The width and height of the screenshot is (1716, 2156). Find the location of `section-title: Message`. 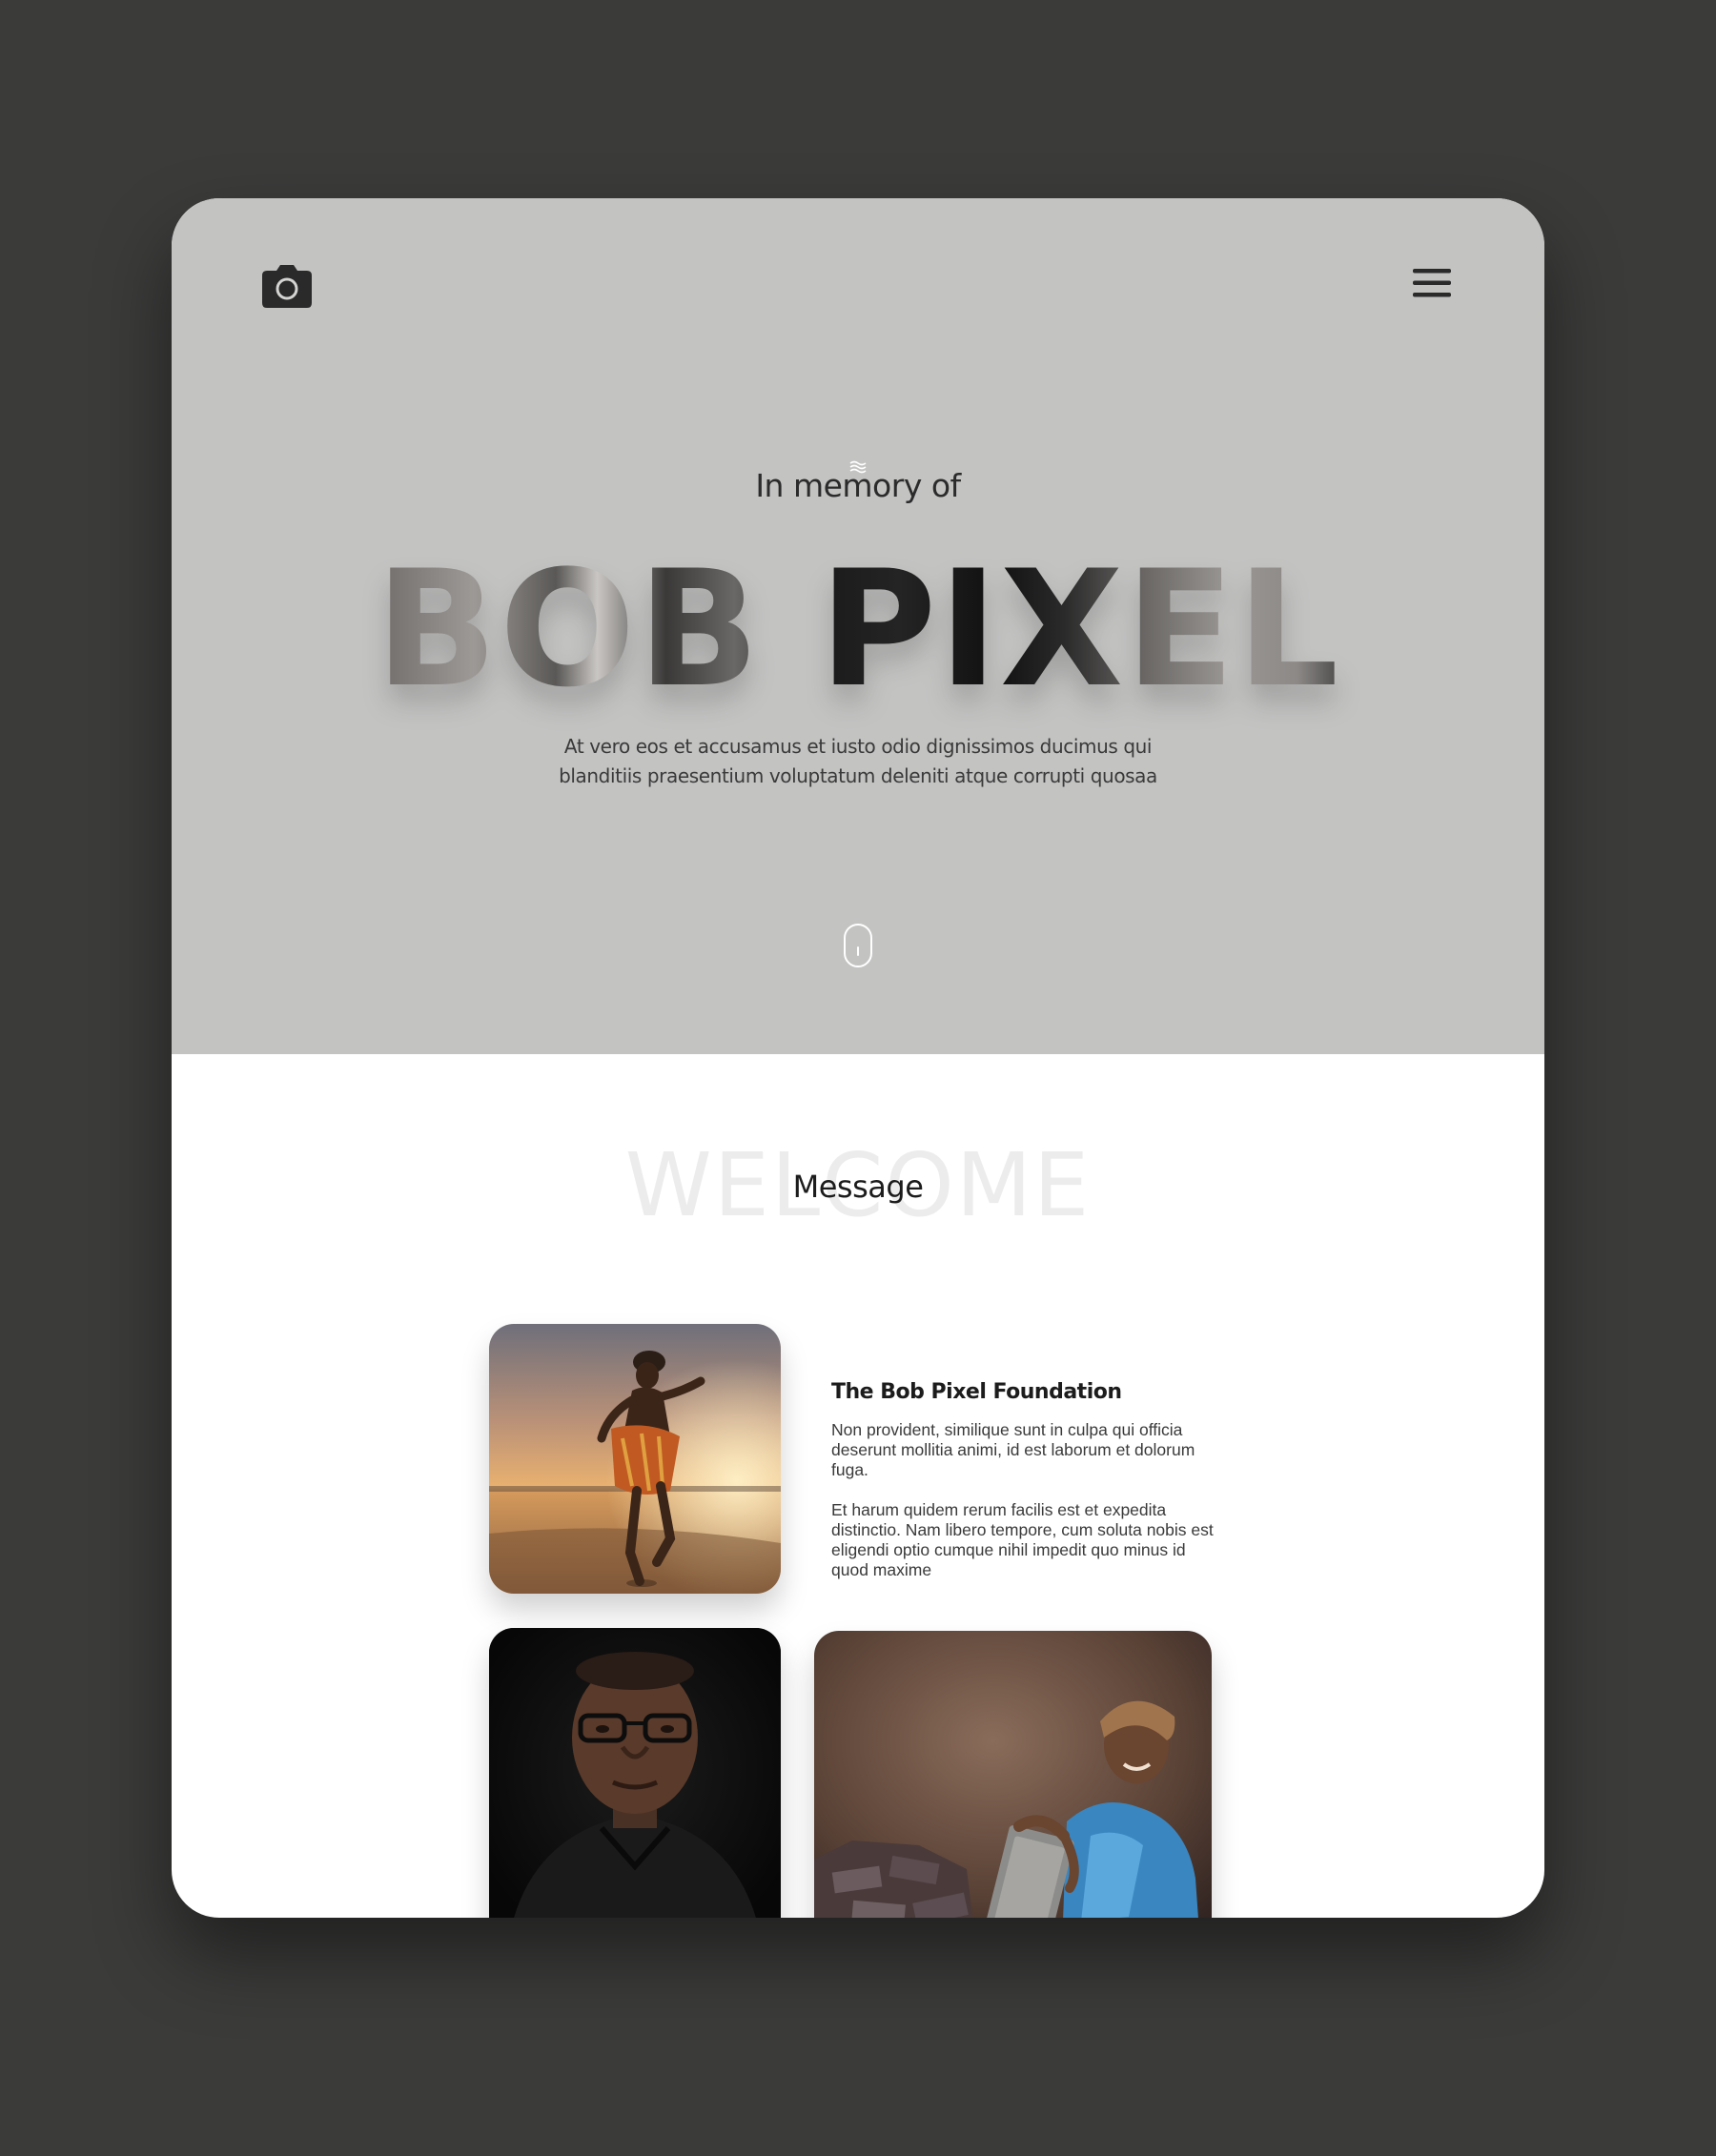

section-title: Message is located at coordinates (858, 1187).